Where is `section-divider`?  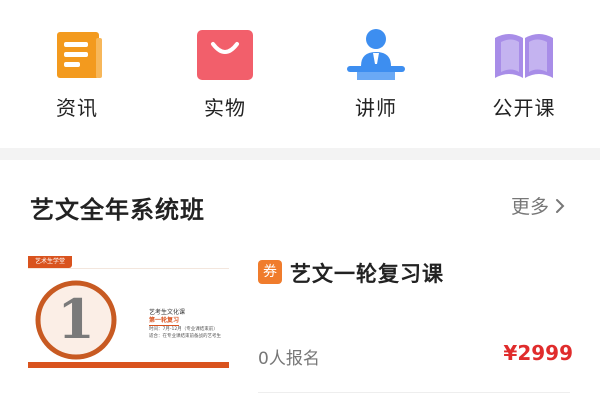
section-divider is located at coordinates (300, 154).